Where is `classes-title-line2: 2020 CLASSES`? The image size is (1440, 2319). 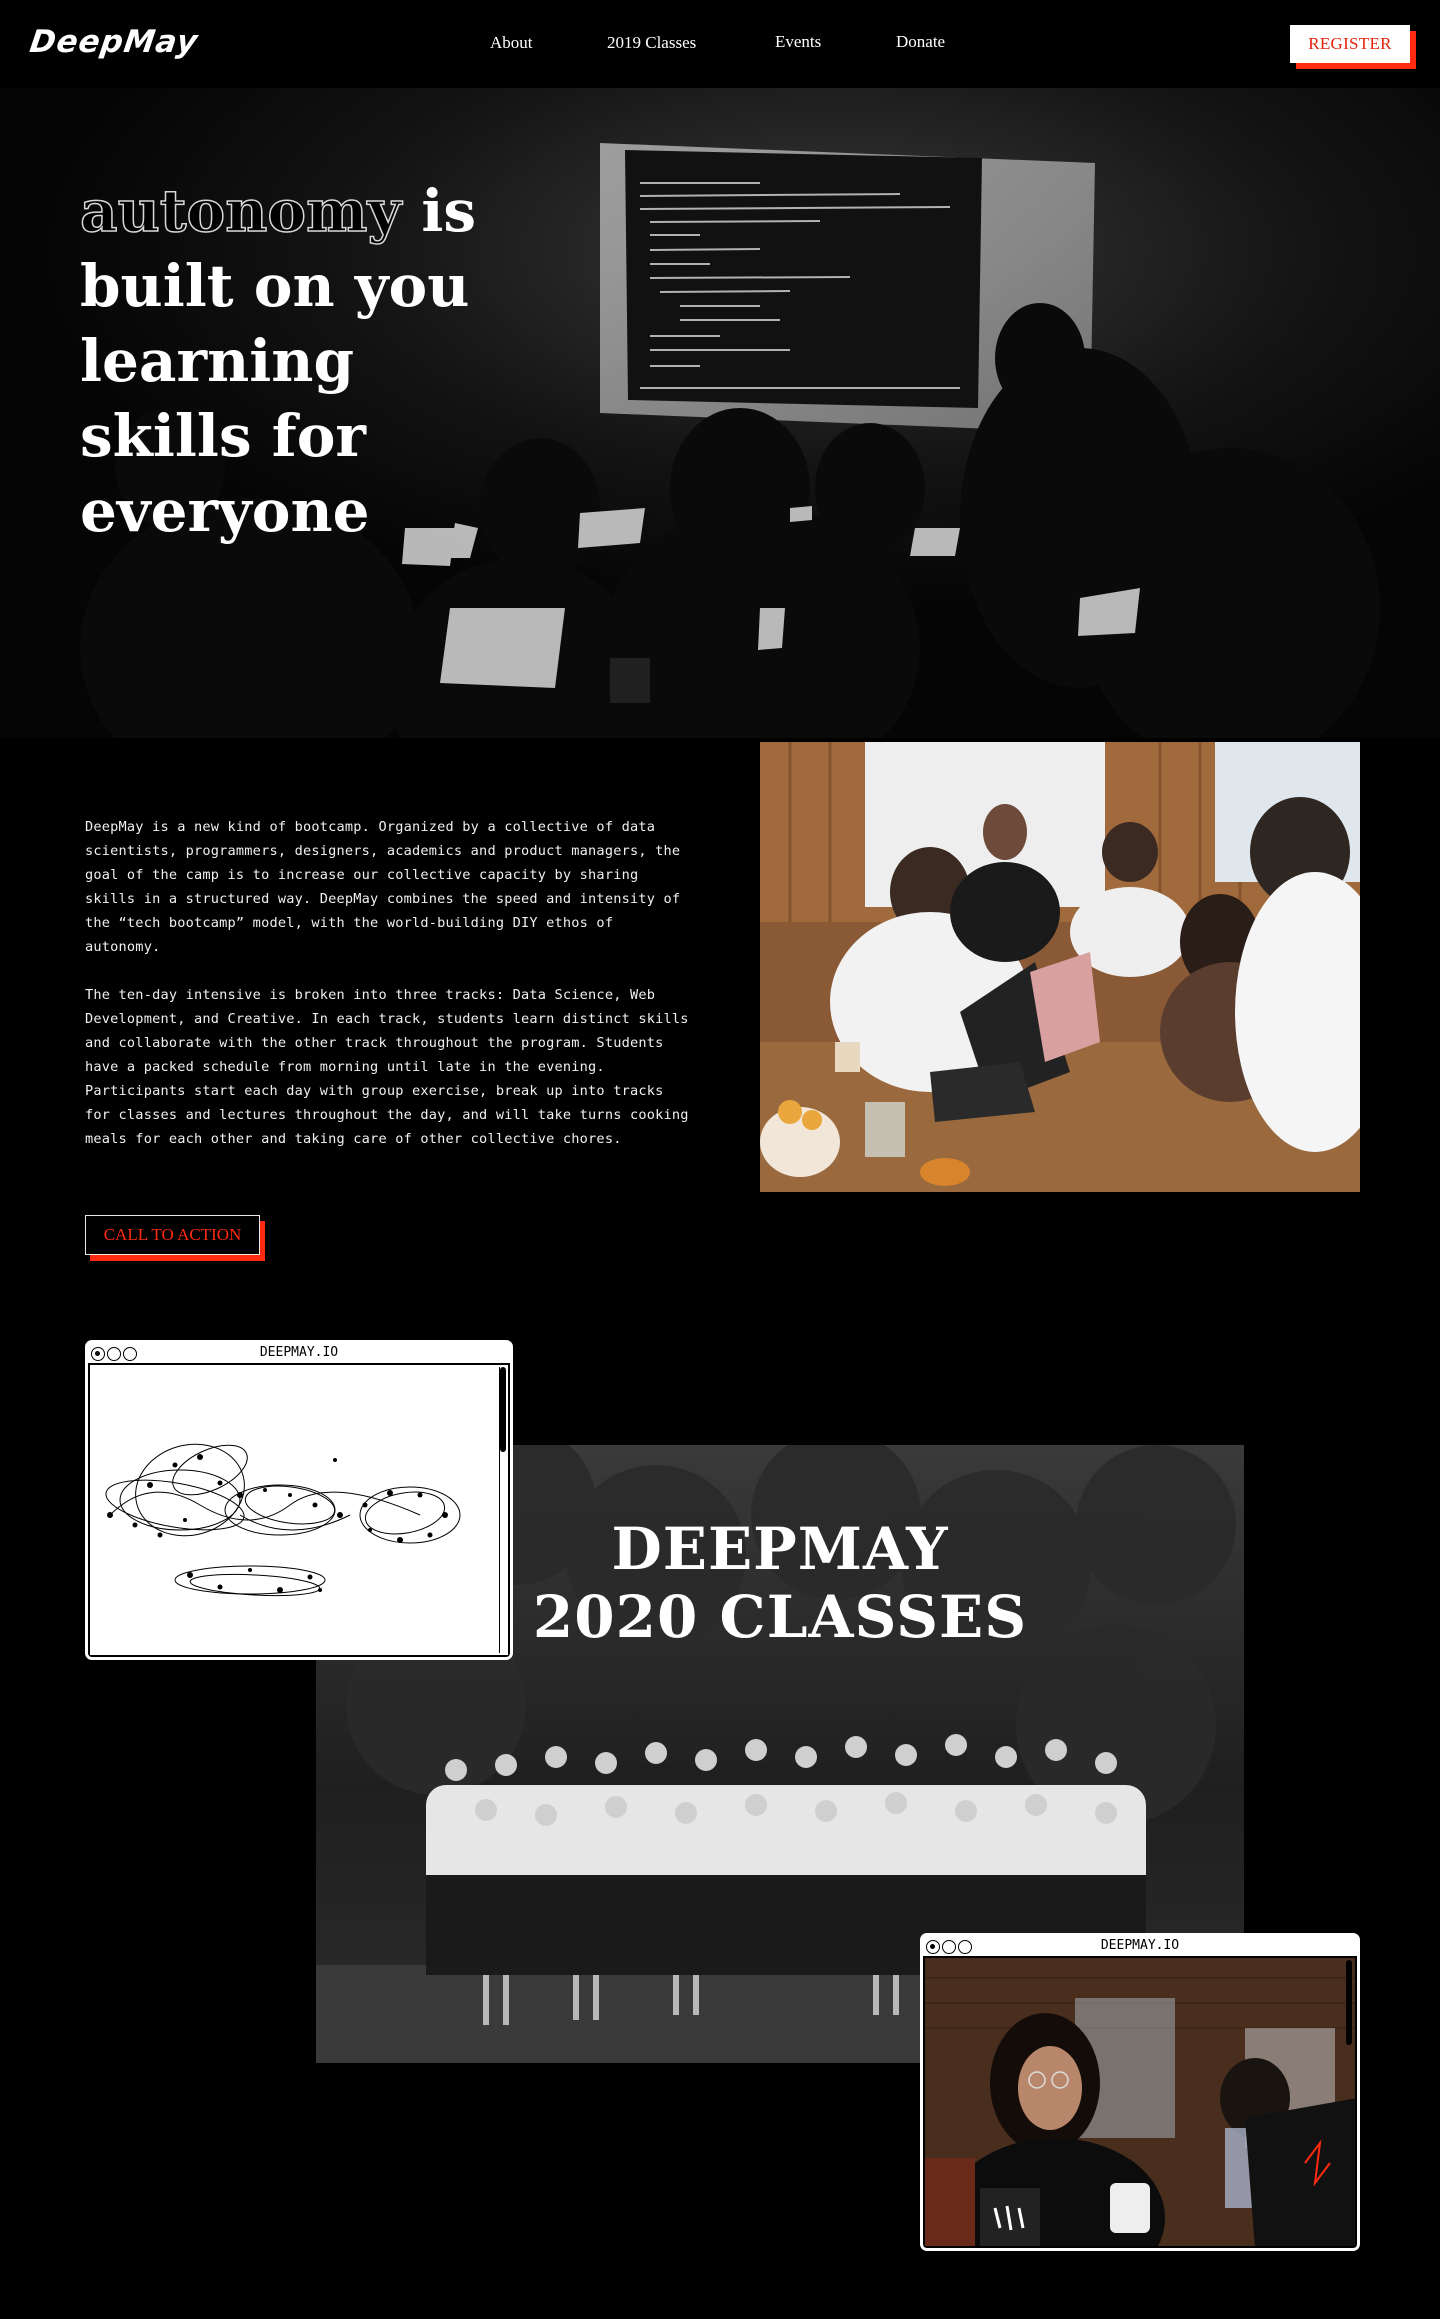 classes-title-line2: 2020 CLASSES is located at coordinates (780, 1617).